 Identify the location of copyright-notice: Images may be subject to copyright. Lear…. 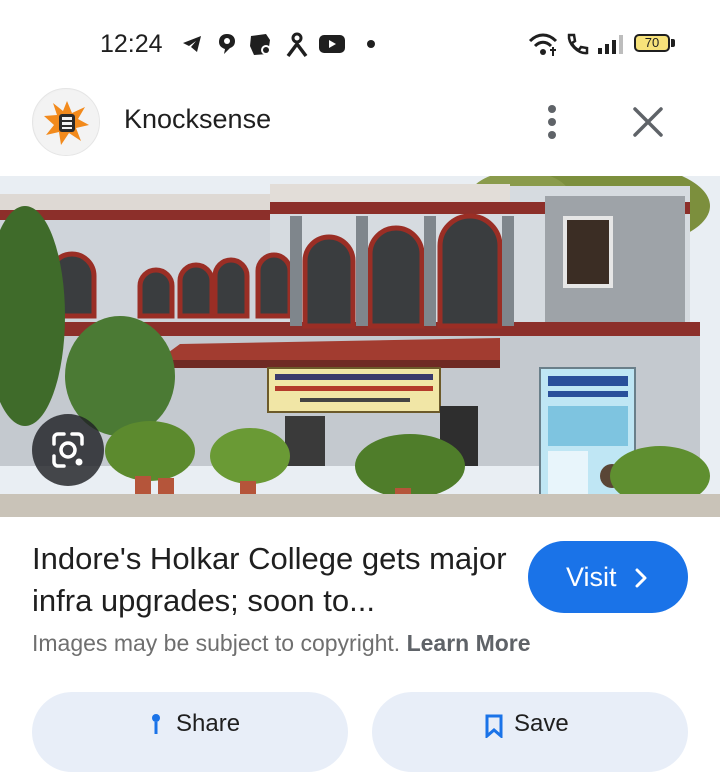
(281, 643).